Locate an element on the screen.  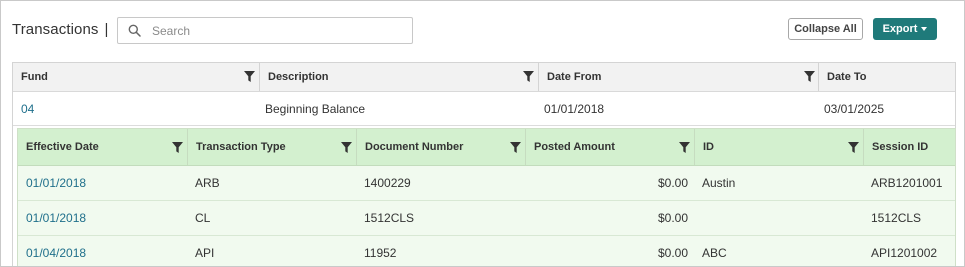
export-button: Export is located at coordinates (905, 29).